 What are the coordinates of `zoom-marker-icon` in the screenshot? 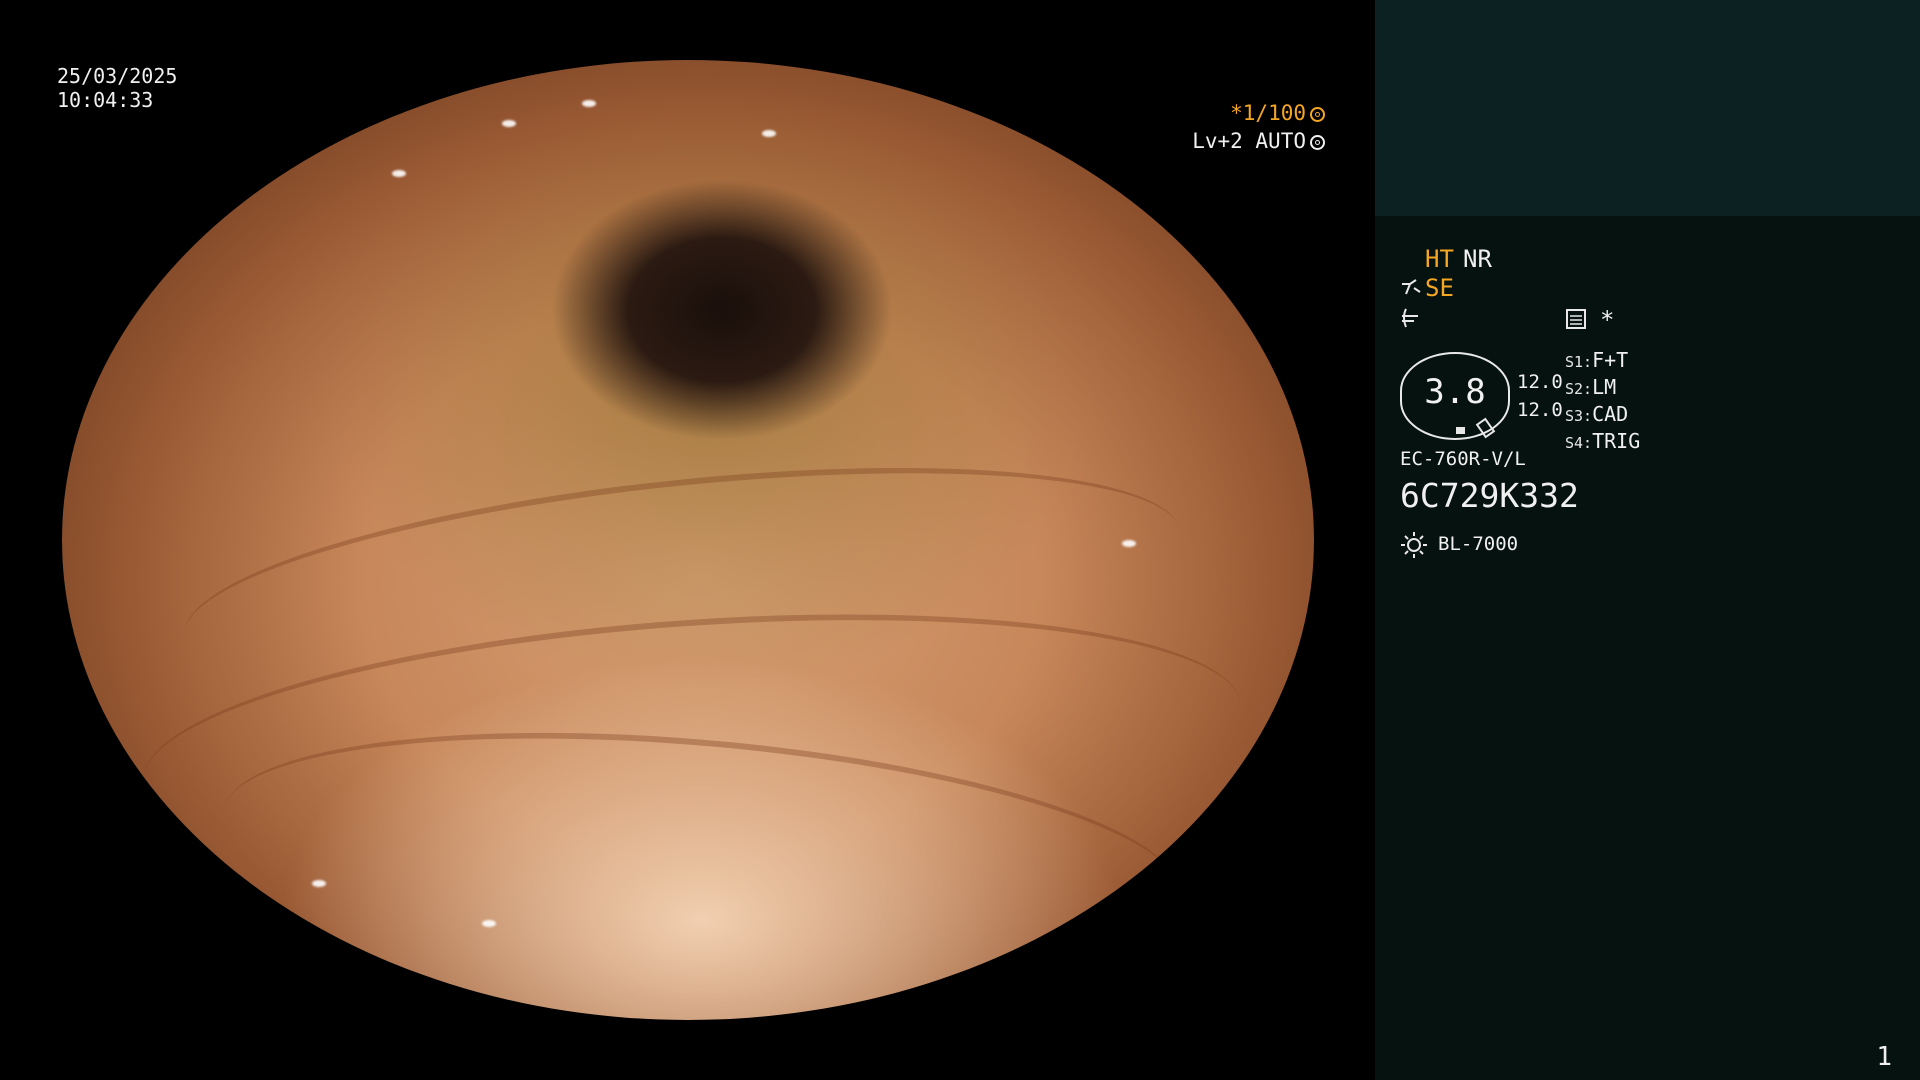 It's located at (1460, 430).